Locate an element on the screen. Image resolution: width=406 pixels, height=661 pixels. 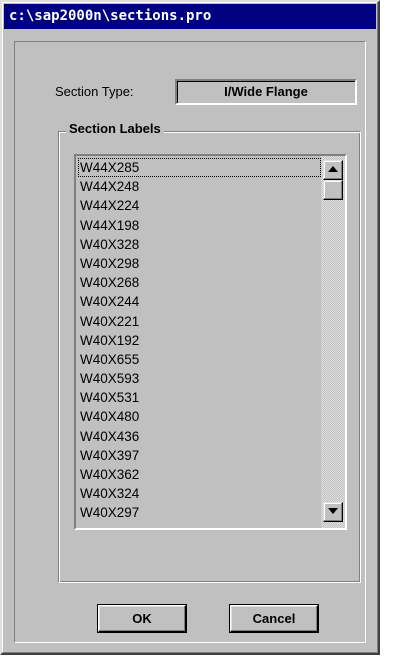
ok-button: OK is located at coordinates (142, 618).